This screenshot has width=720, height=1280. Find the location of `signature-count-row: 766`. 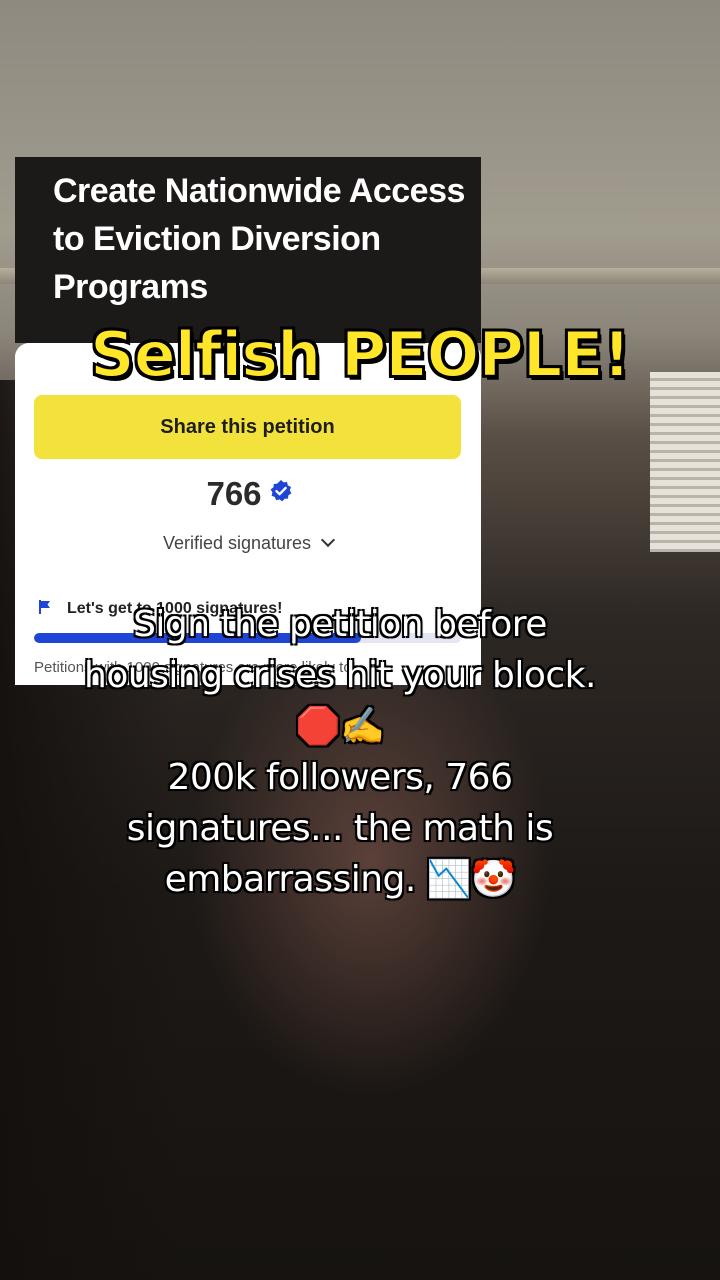

signature-count-row: 766 is located at coordinates (248, 494).